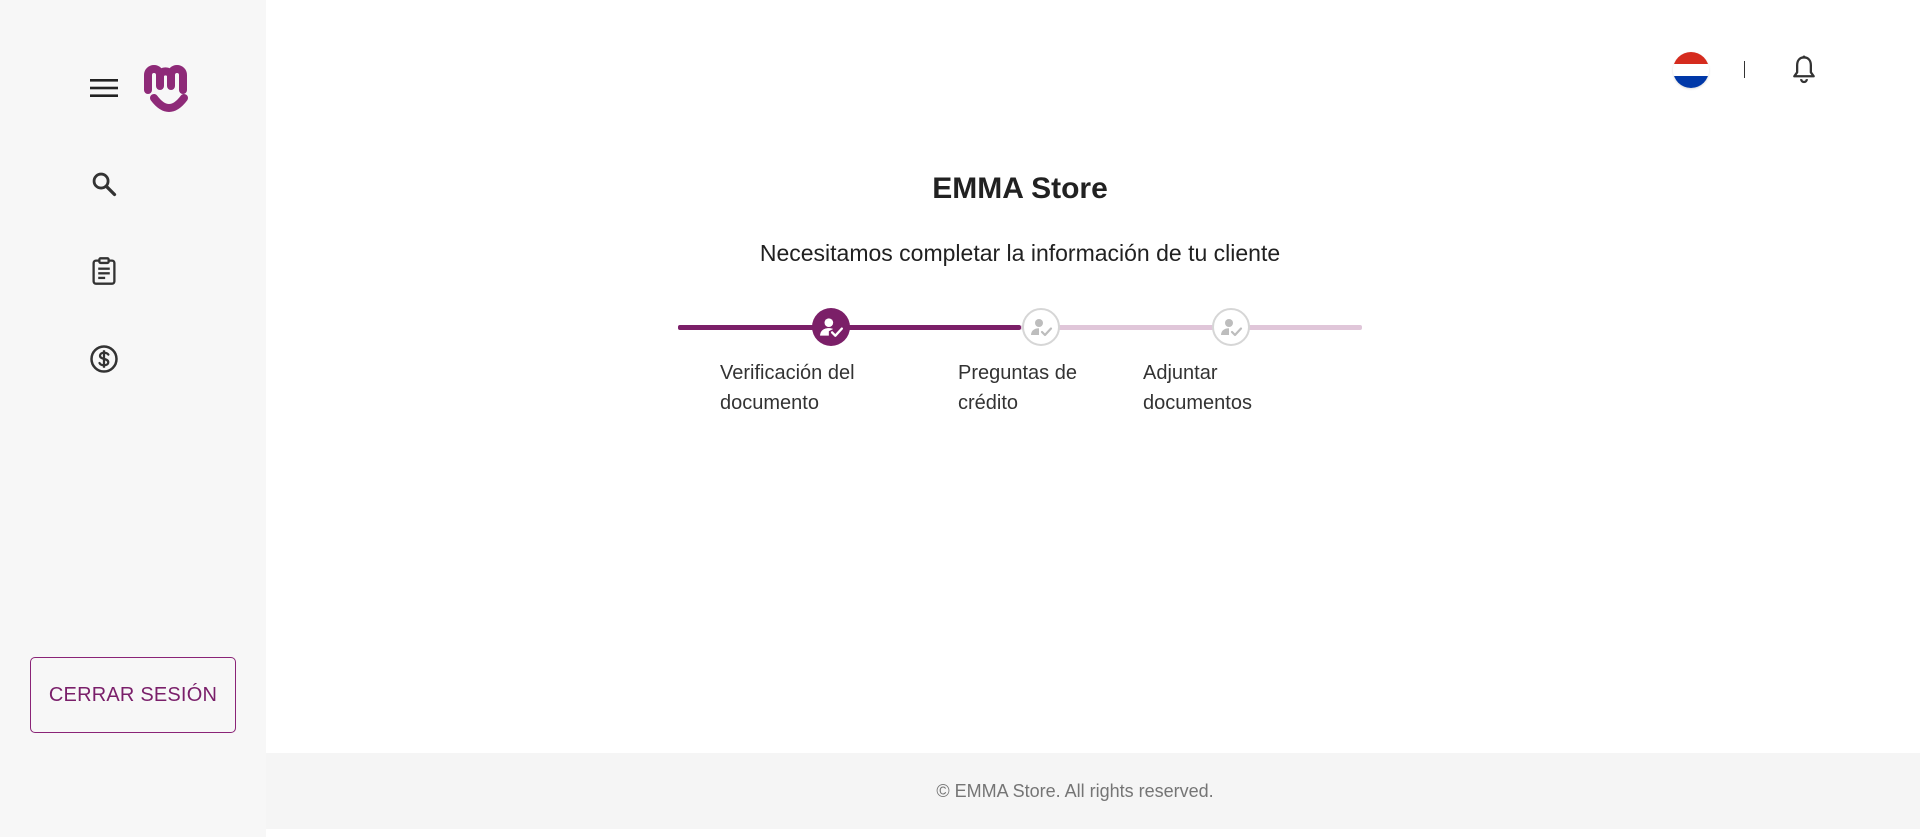 The height and width of the screenshot is (837, 1920). I want to click on step-2-label: Preguntas de crédito, so click(1033, 388).